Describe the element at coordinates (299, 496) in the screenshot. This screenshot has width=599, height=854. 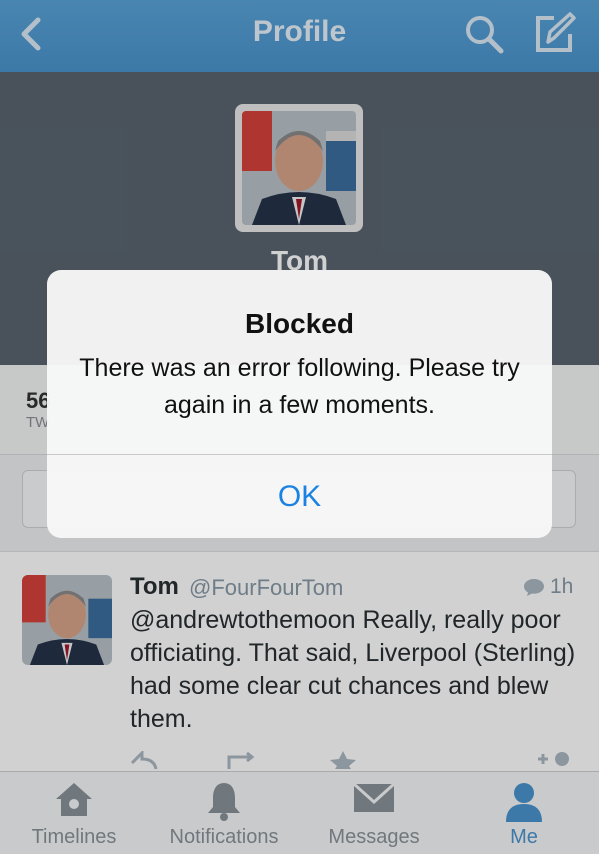
I see `ok-button: OK` at that location.